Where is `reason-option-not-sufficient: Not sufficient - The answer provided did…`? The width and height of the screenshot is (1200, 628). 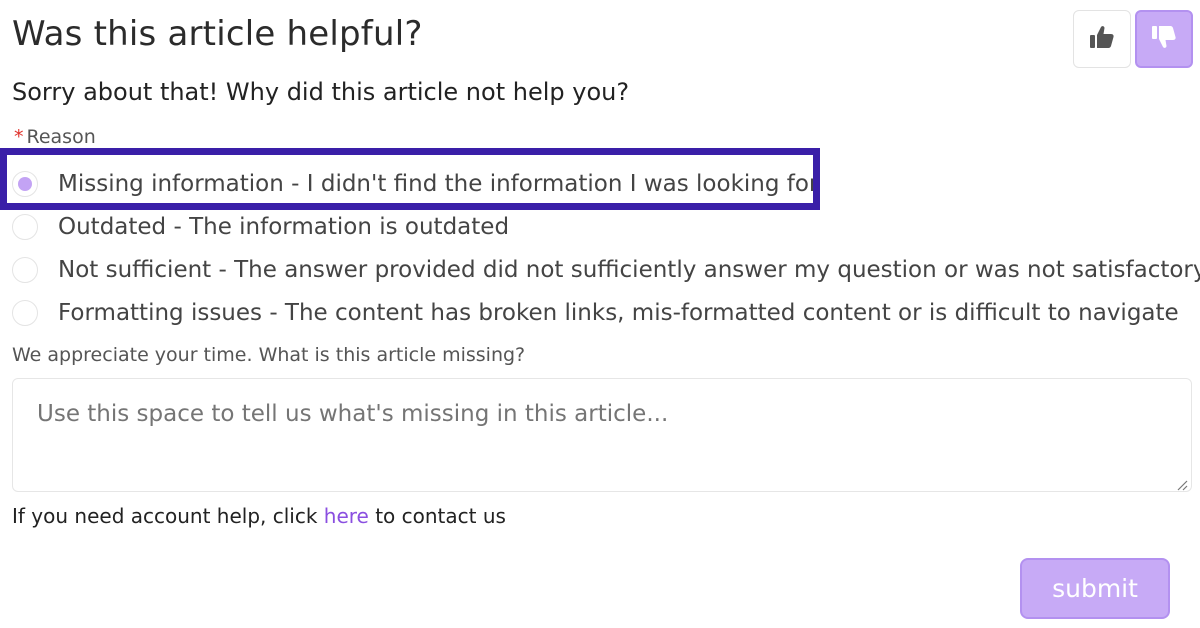 reason-option-not-sufficient: Not sufficient - The answer provided did… is located at coordinates (606, 269).